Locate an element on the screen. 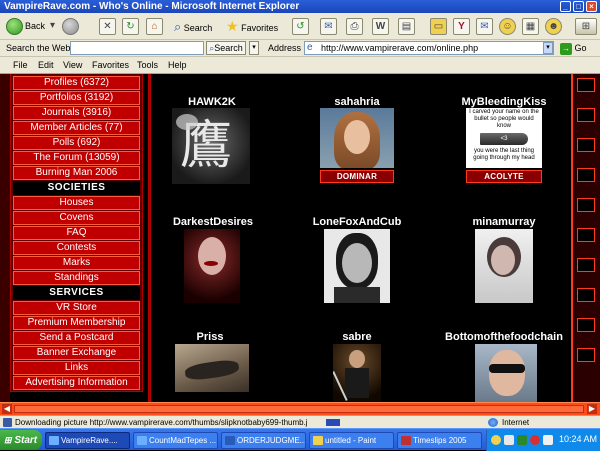 This screenshot has width=600, height=451. sidebar-item-member-articles: Member Articles (77) is located at coordinates (76, 128).